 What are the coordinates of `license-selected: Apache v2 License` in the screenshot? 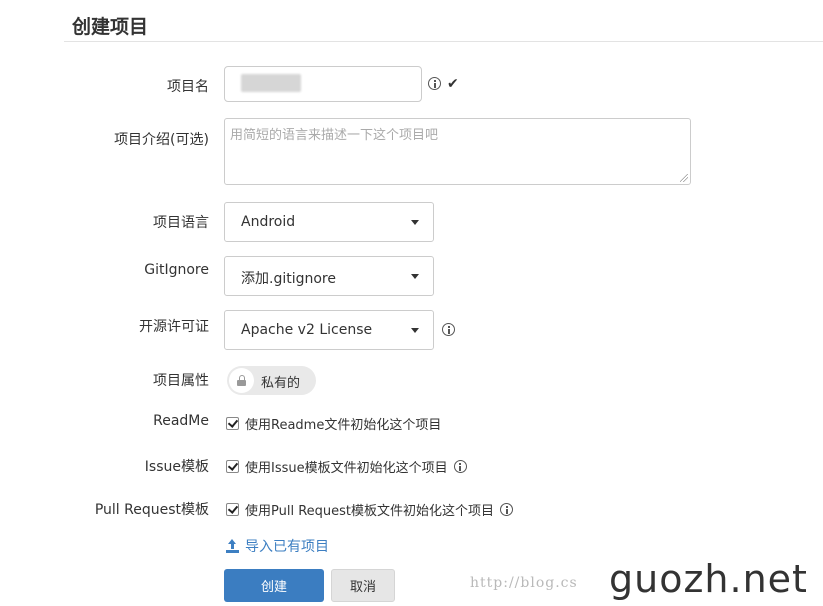 It's located at (307, 330).